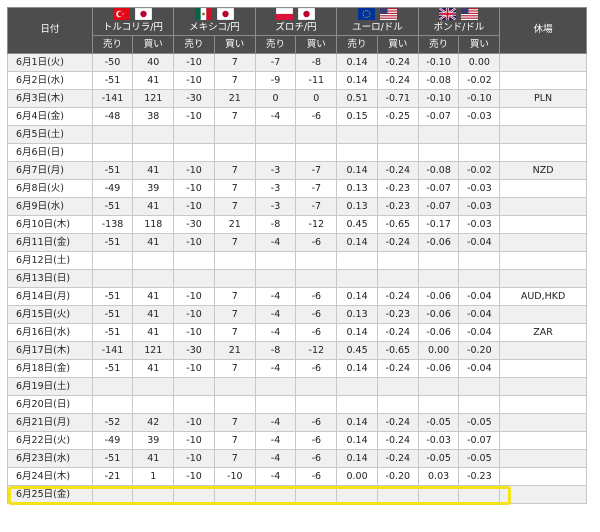 Image resolution: width=600 pixels, height=532 pixels. Describe the element at coordinates (438, 440) in the screenshot. I see `sell-value-cell: -0.03` at that location.